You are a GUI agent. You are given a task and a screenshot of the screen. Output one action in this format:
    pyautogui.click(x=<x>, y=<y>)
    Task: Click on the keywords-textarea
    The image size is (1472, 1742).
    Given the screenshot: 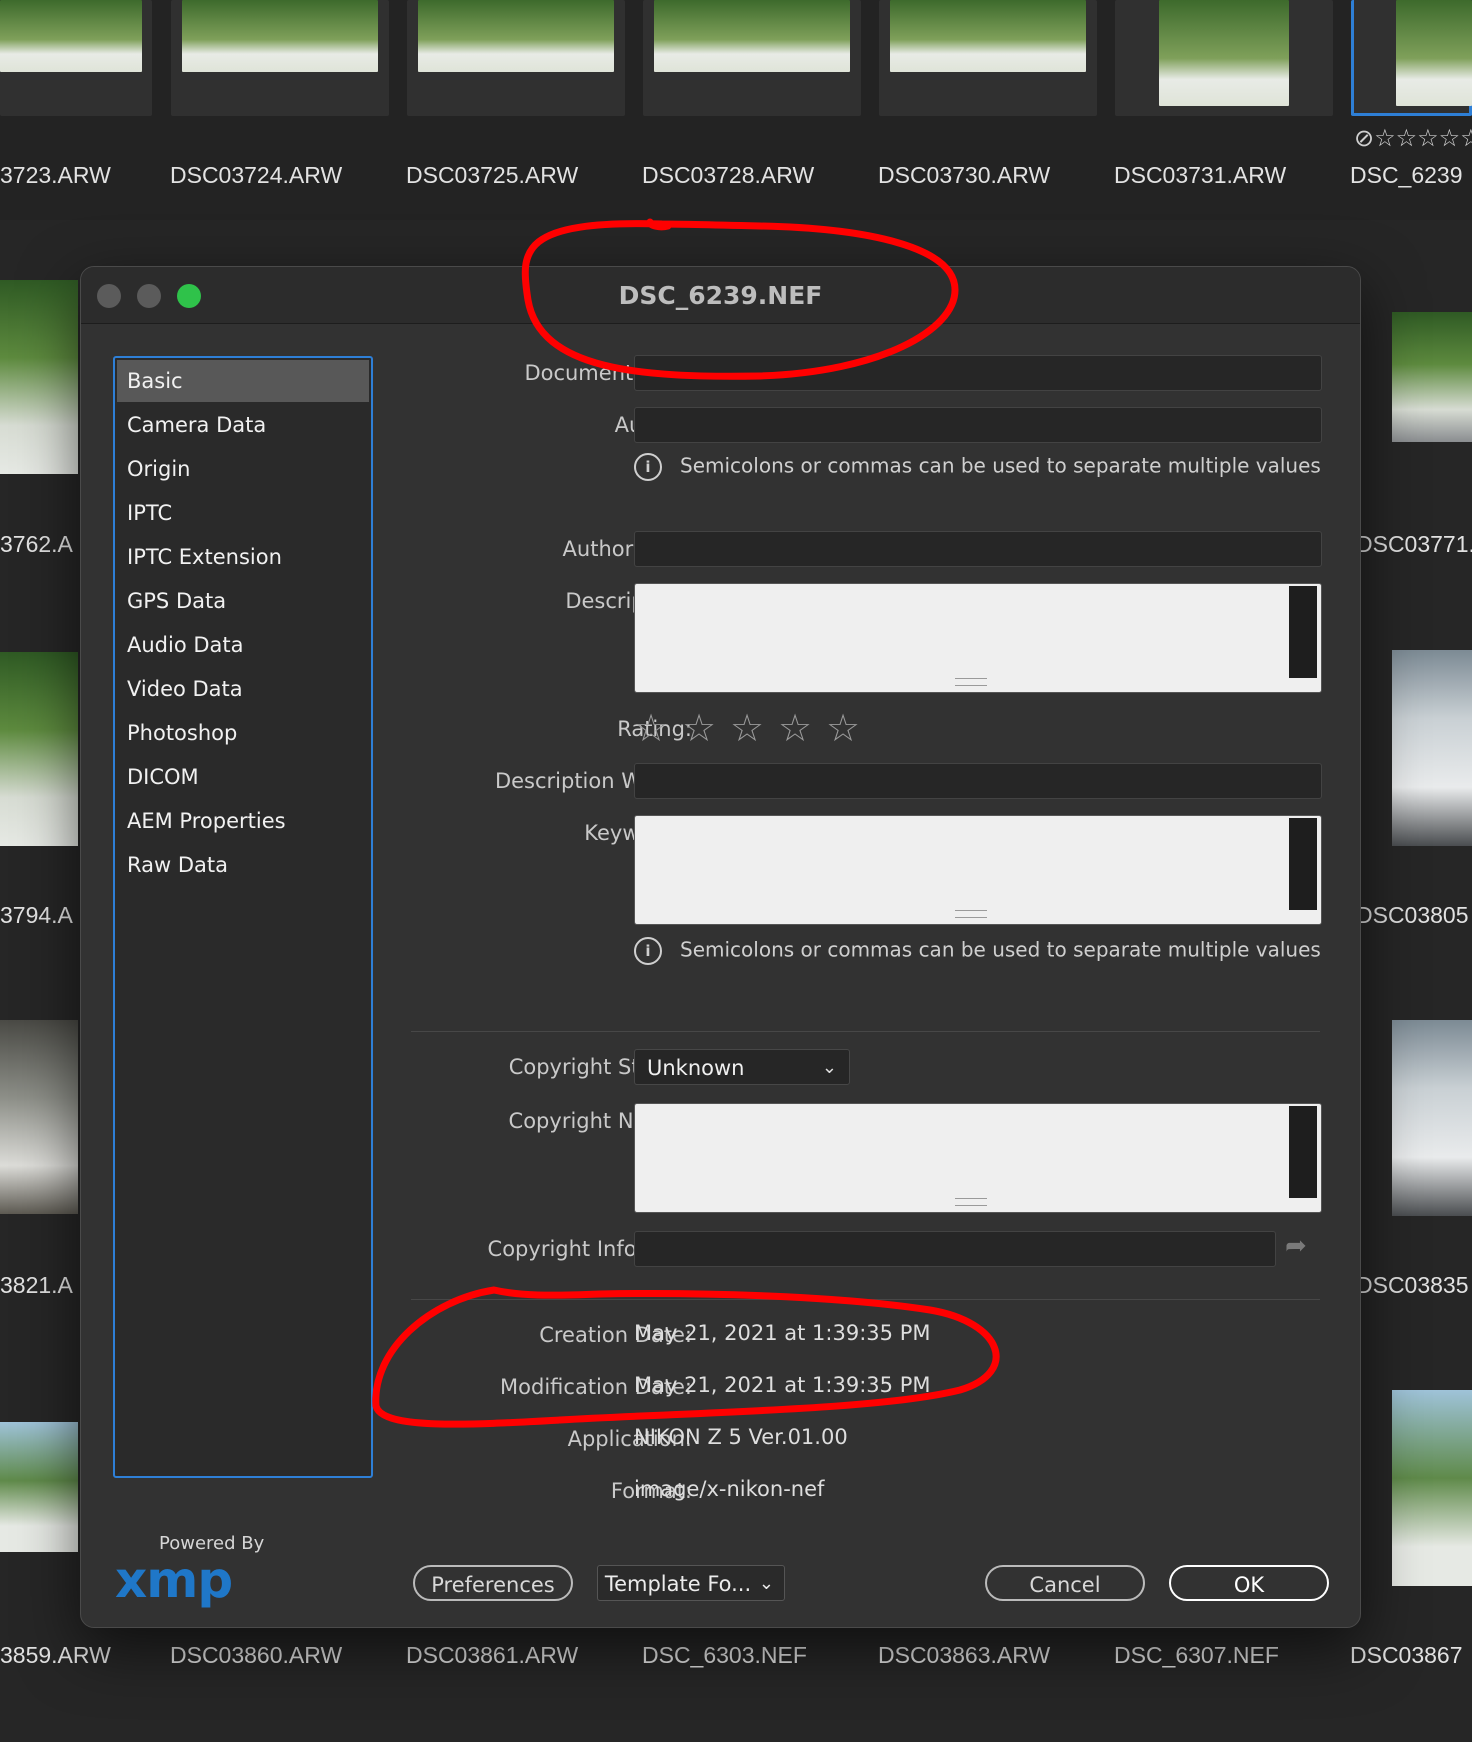 What is the action you would take?
    pyautogui.click(x=978, y=870)
    